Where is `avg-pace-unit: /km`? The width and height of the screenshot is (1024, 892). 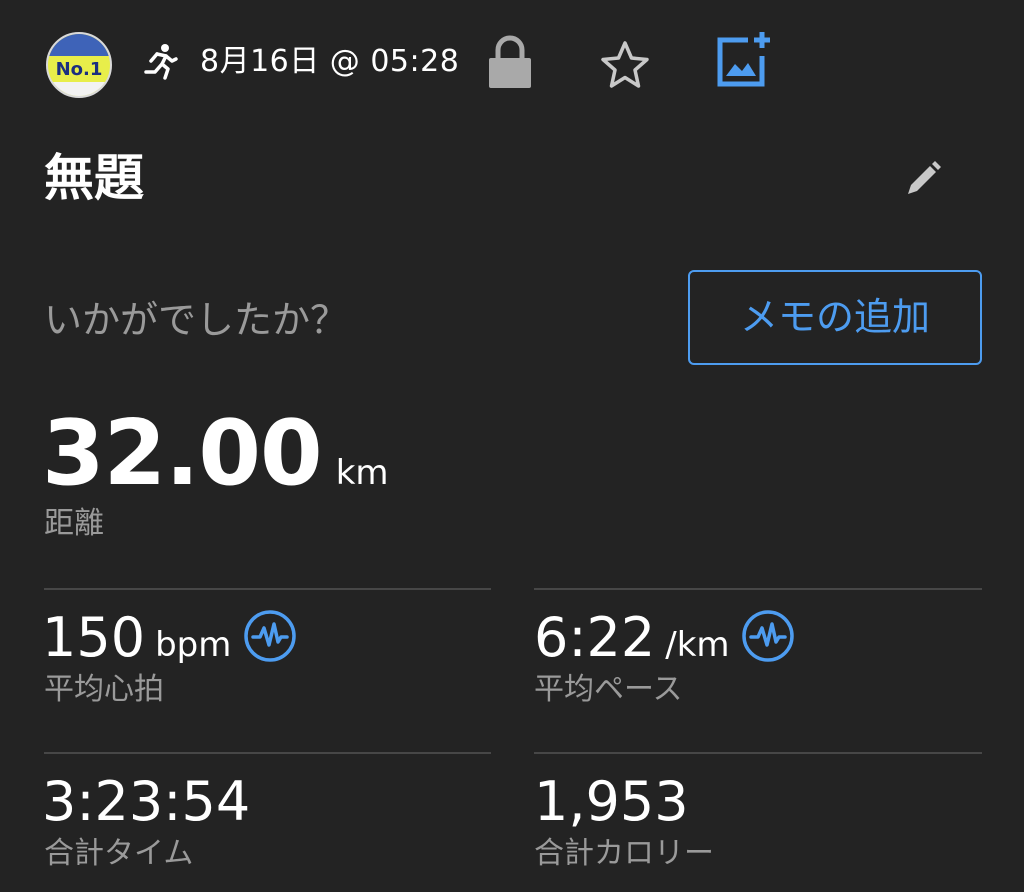 avg-pace-unit: /km is located at coordinates (697, 645).